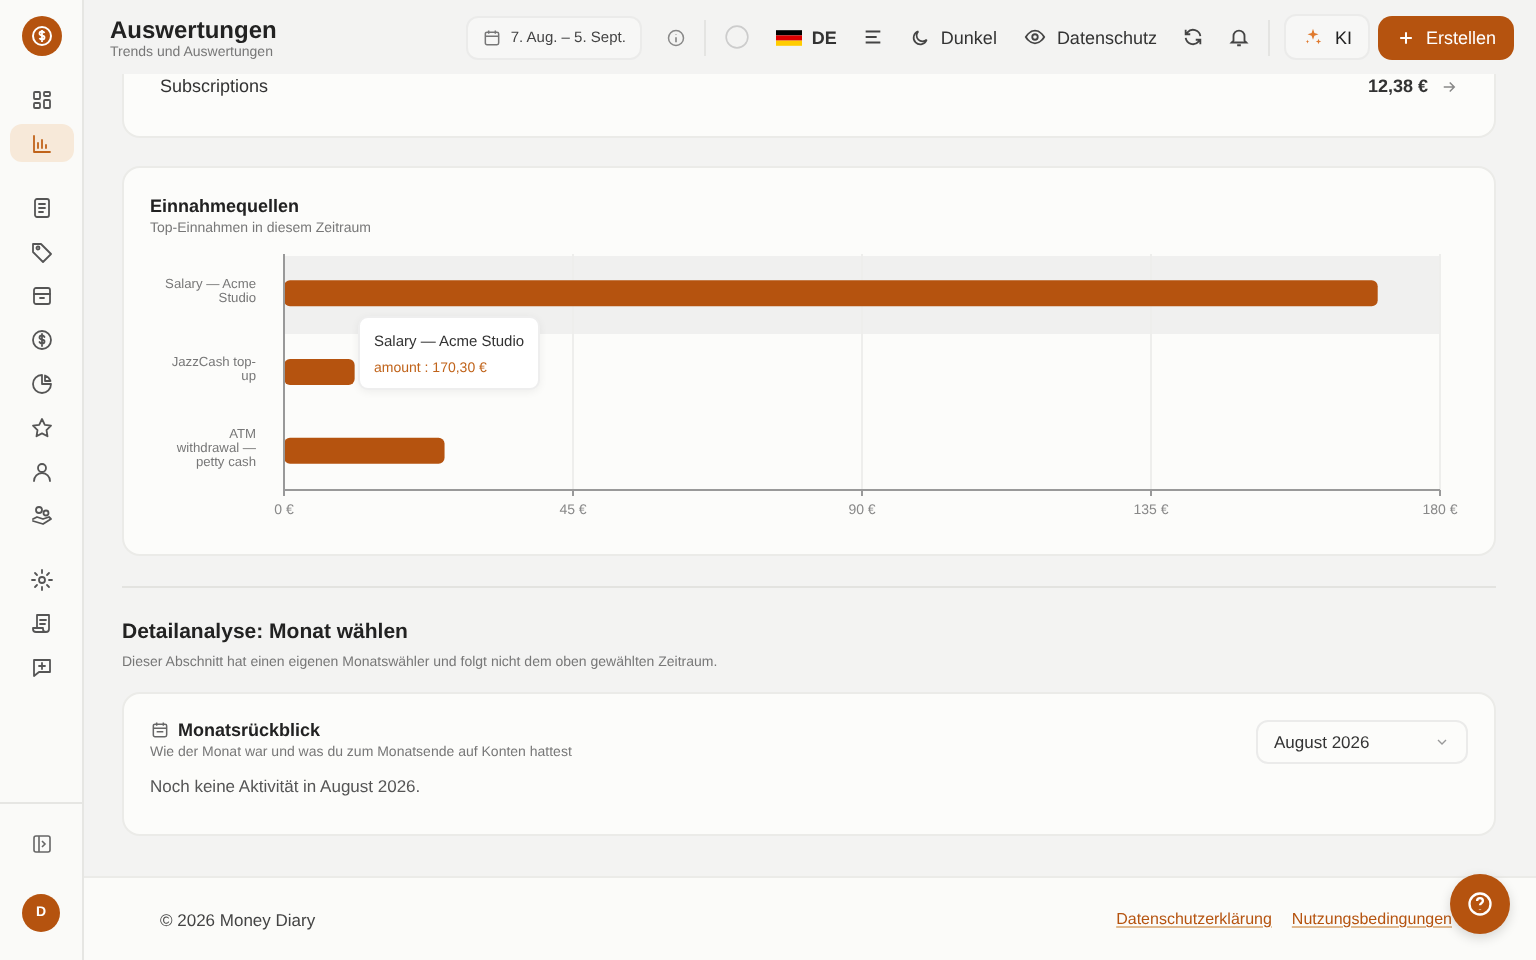 The image size is (1536, 960). Describe the element at coordinates (1371, 919) in the screenshot. I see `footer-link: Nutzungsbedingungen` at that location.